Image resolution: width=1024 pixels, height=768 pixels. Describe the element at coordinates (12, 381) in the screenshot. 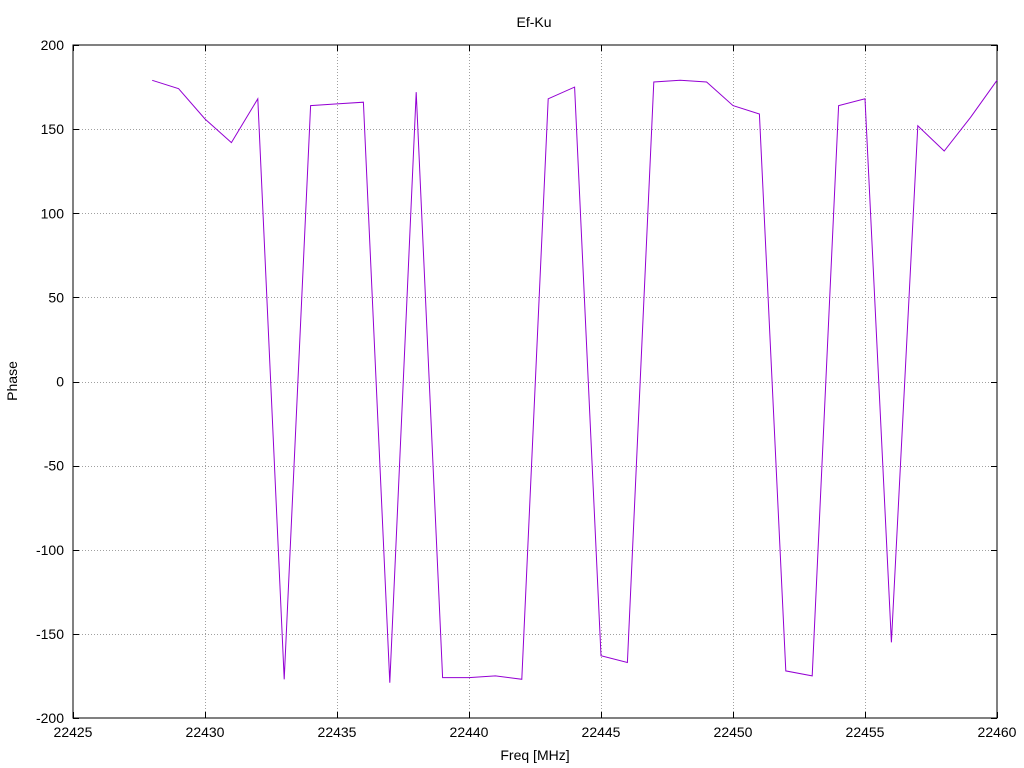

I see `y-axis-label: Phase` at that location.